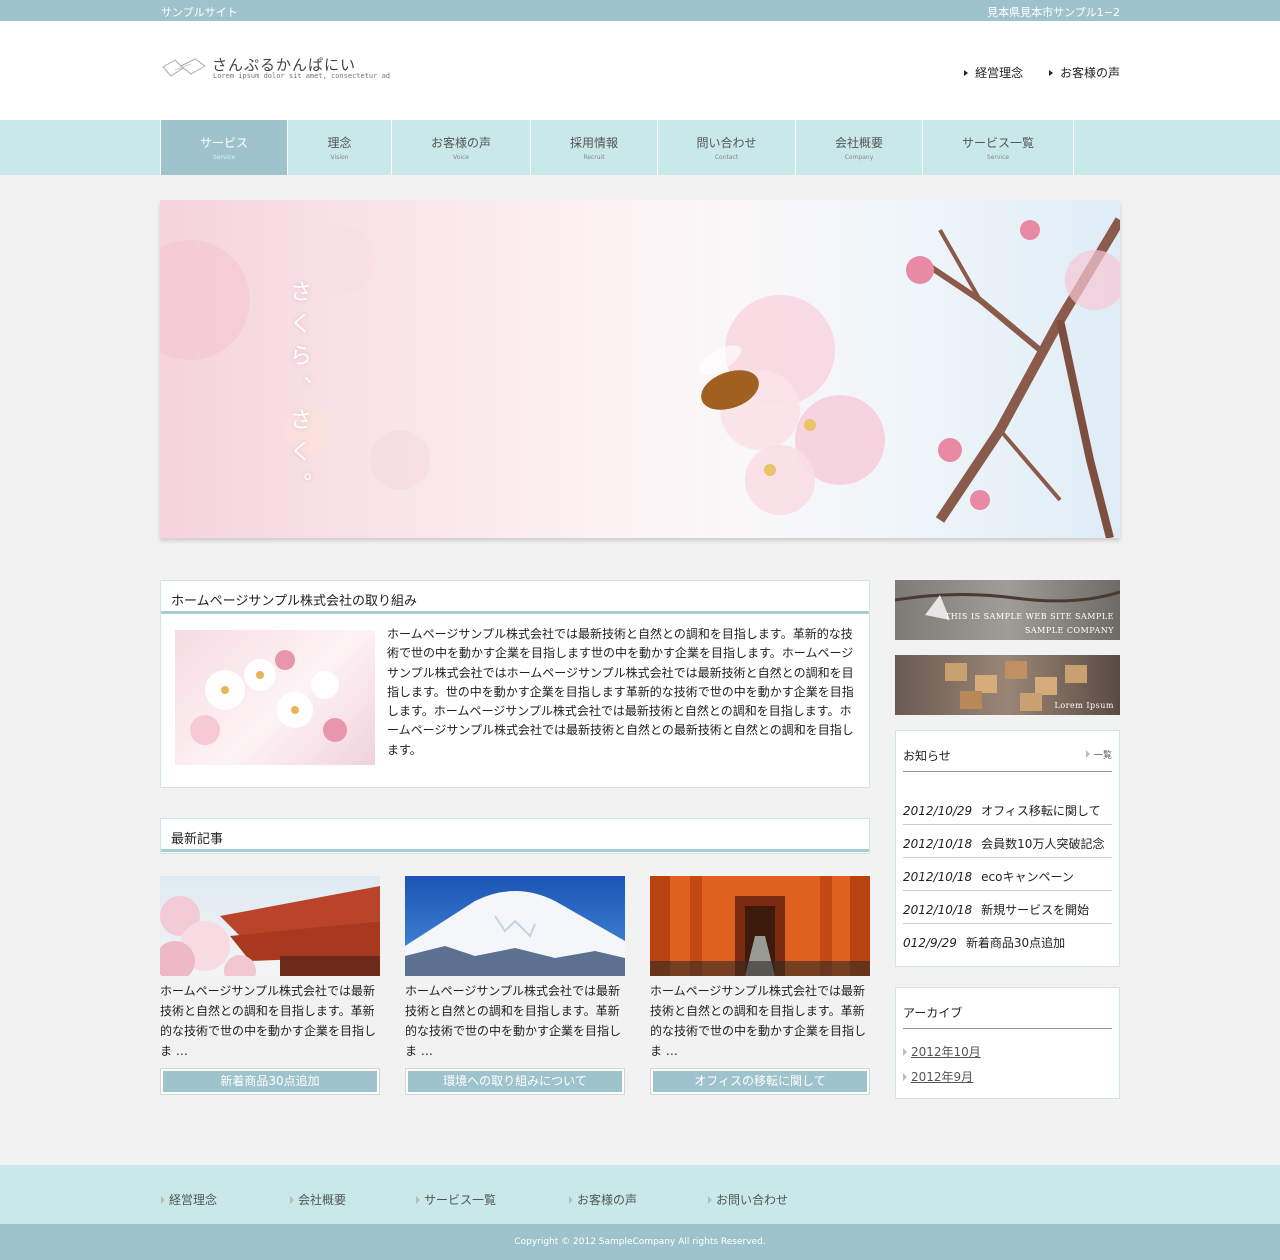 Image resolution: width=1280 pixels, height=1260 pixels. I want to click on news-item: 012/9/29 新着商品30点追加, so click(1007, 940).